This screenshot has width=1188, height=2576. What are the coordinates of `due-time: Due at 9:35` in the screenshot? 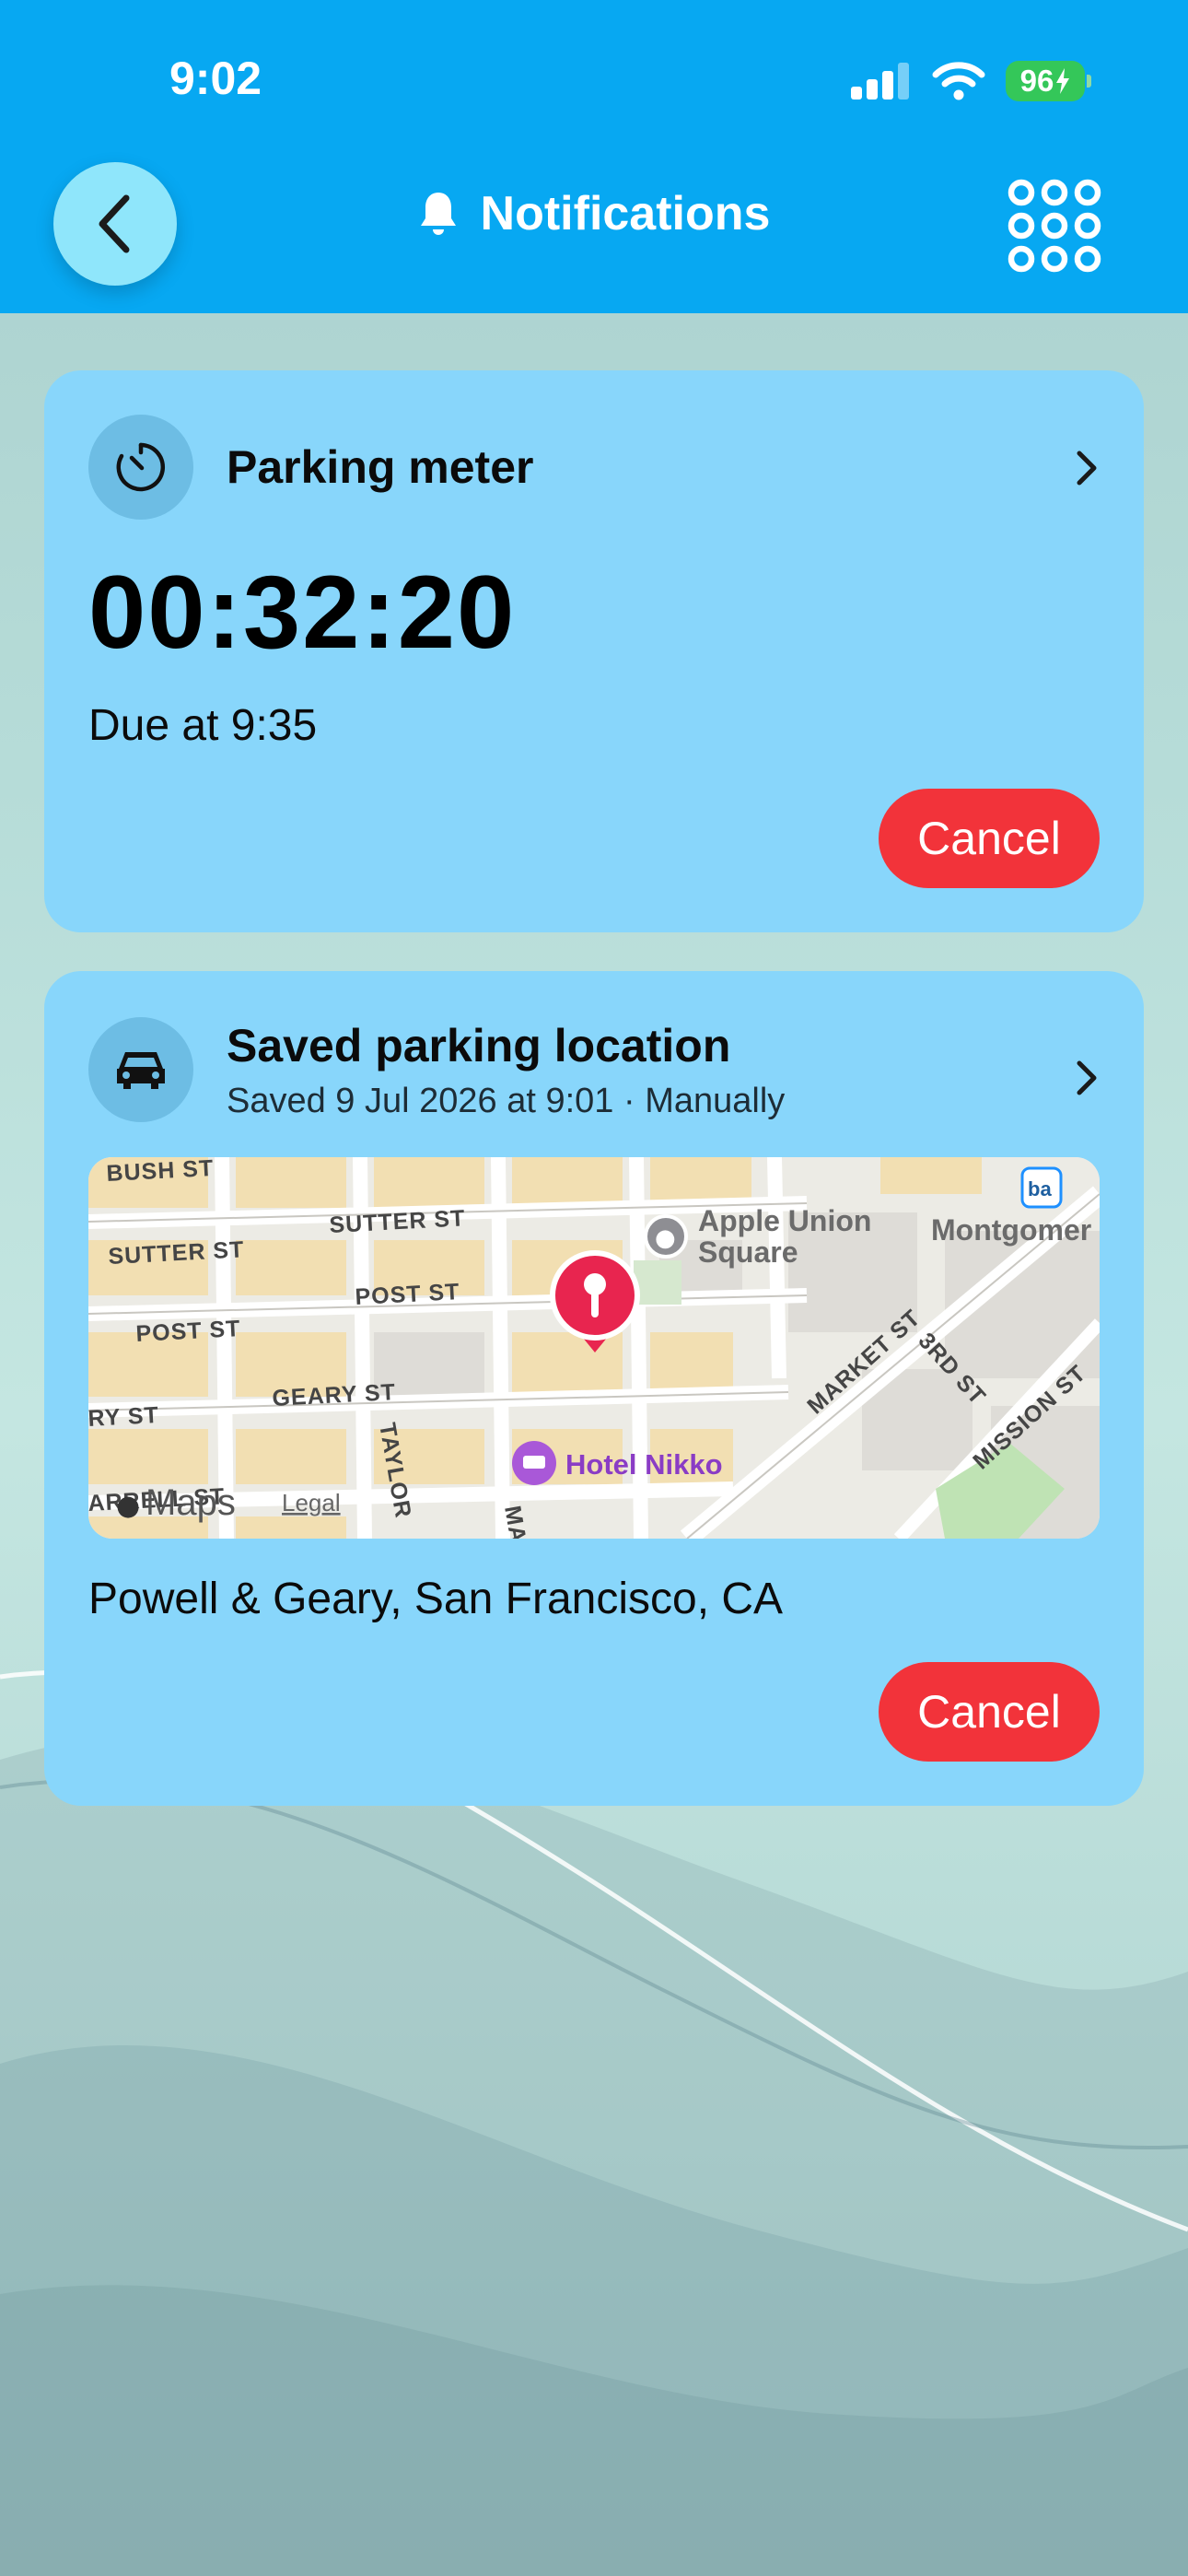 It's located at (203, 725).